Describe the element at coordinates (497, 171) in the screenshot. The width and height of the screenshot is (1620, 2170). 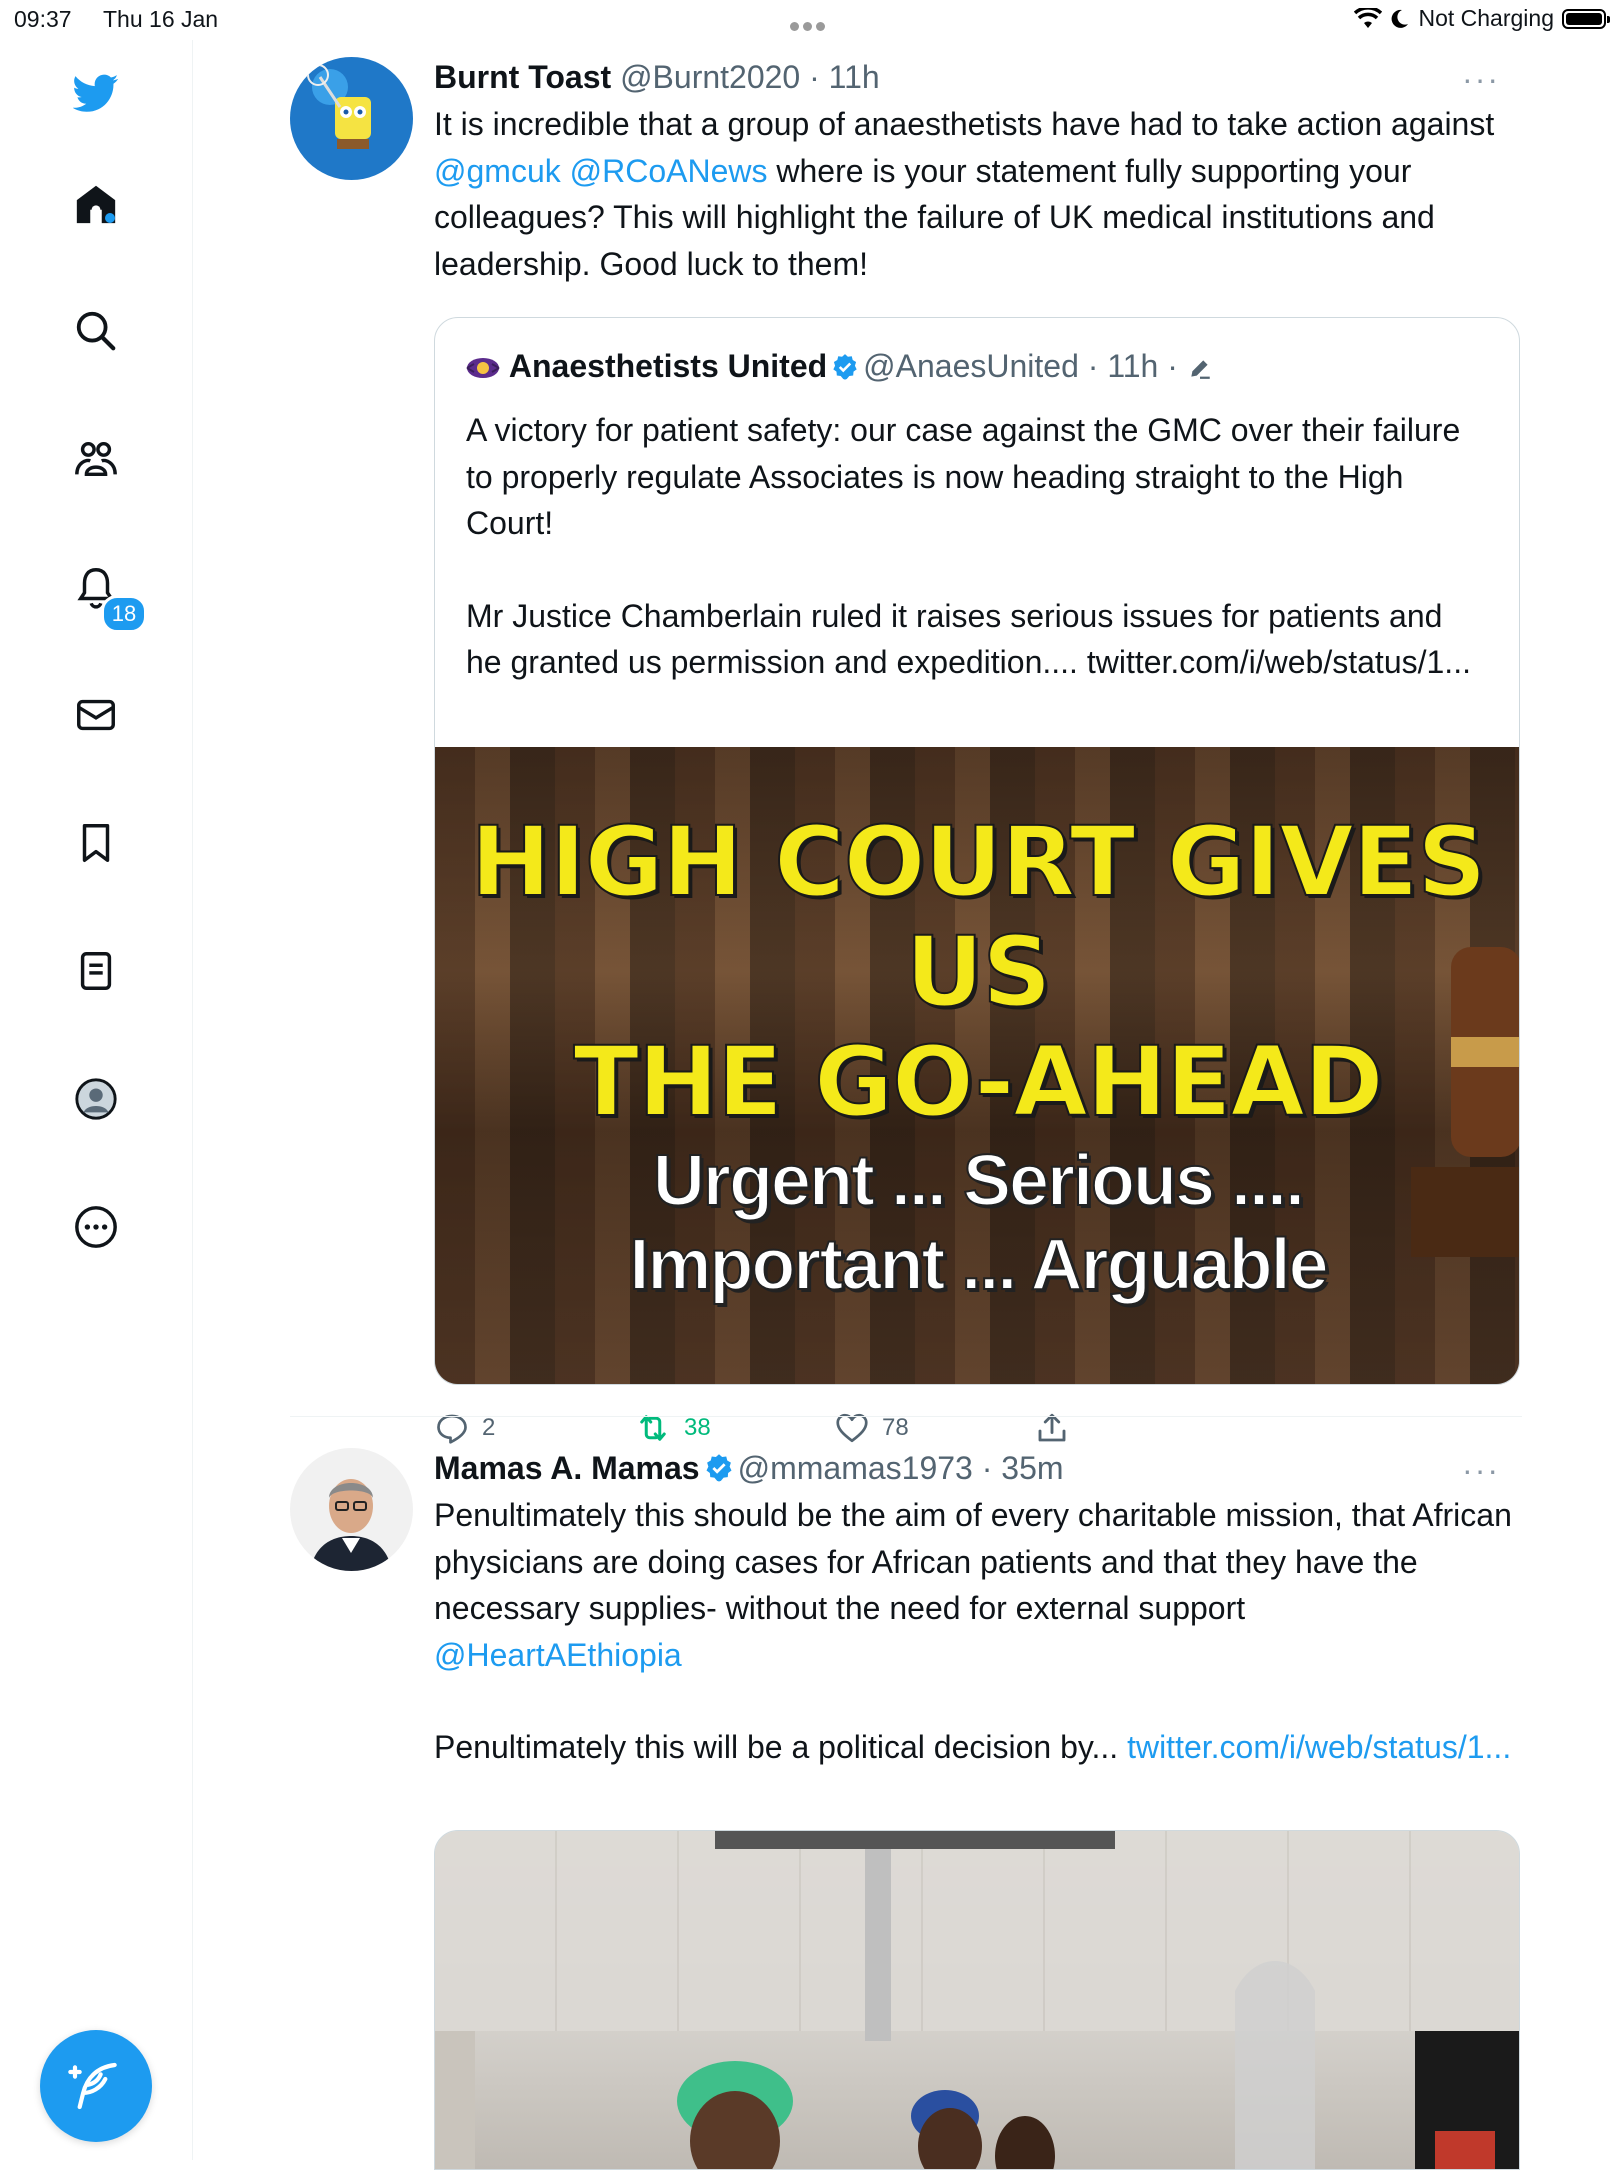
I see `mention-link: @gmcuk` at that location.